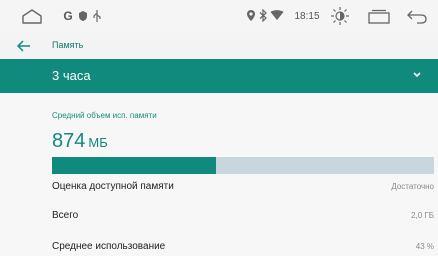 The width and height of the screenshot is (438, 256). I want to click on location-icon, so click(251, 15).